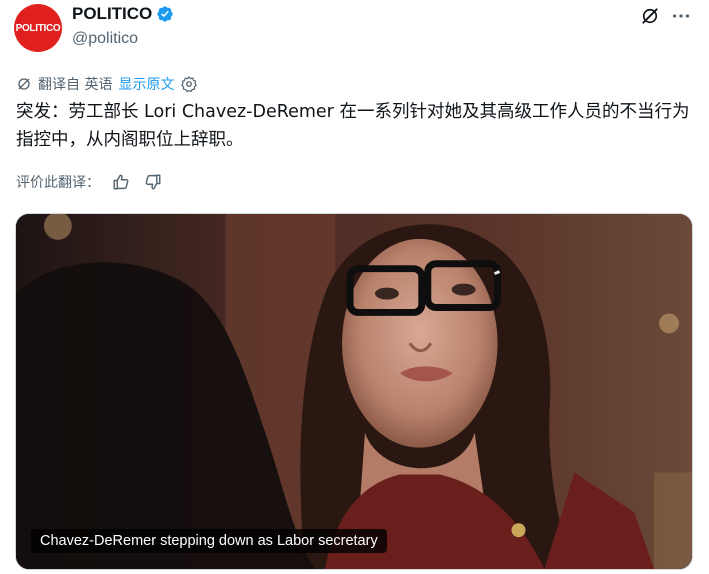 The image size is (709, 574). I want to click on translation-bar: 翻译自 英语 显示原文, so click(107, 84).